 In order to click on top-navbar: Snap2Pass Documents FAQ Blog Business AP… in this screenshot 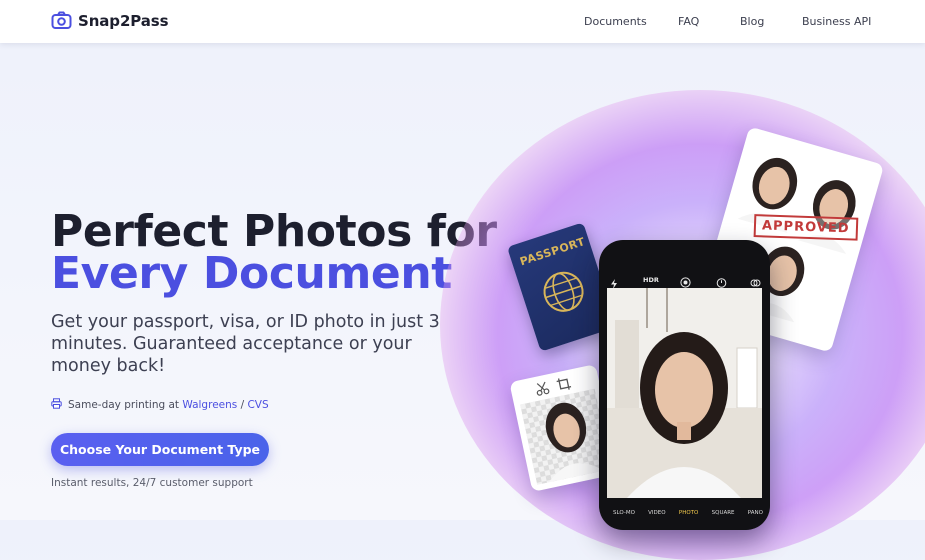, I will do `click(462, 21)`.